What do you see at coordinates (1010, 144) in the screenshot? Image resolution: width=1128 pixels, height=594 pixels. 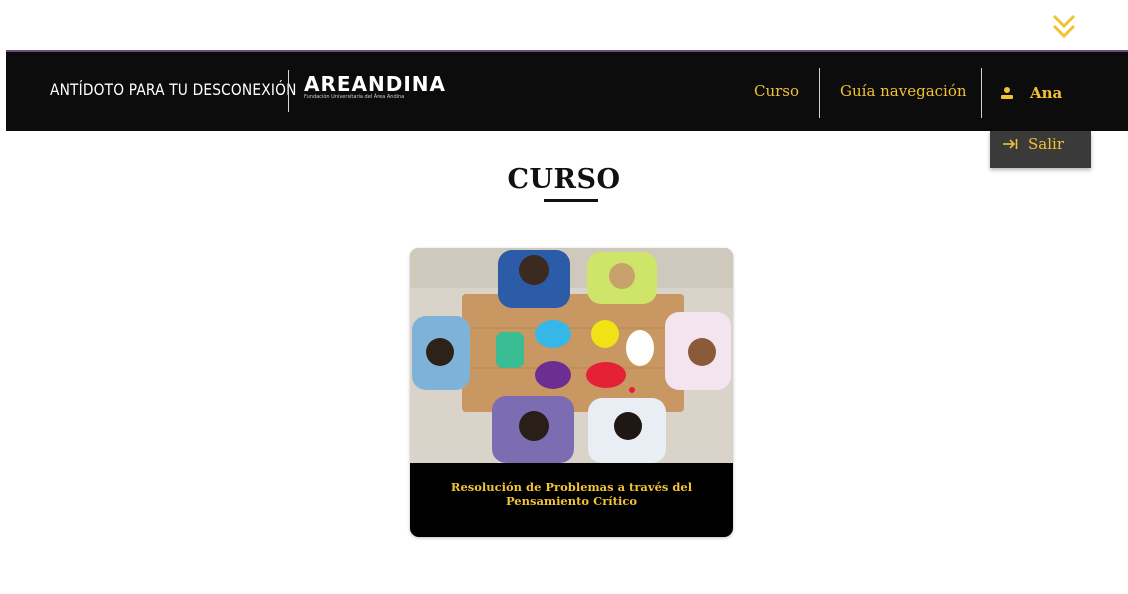 I see `logout-icon` at bounding box center [1010, 144].